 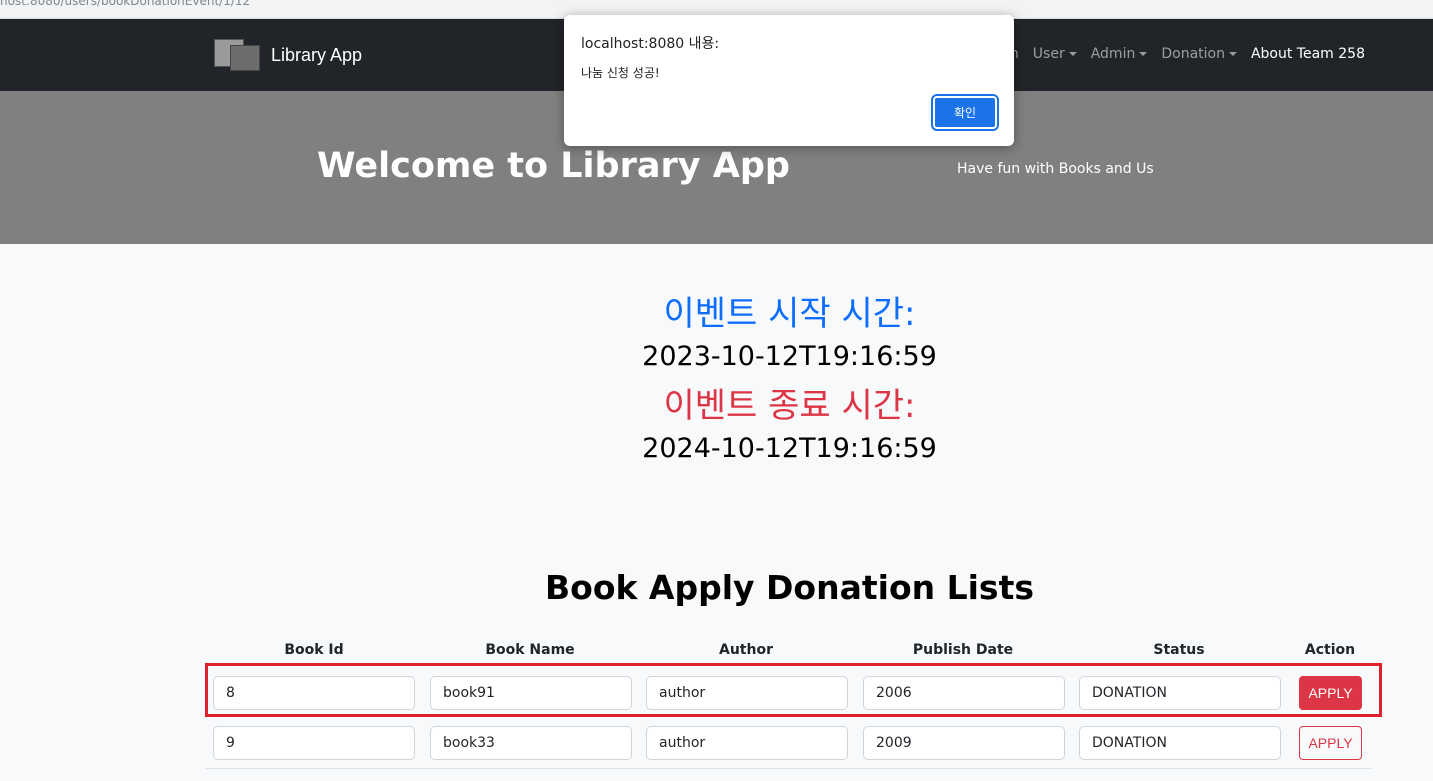 I want to click on book-name-field: book33, so click(x=531, y=743).